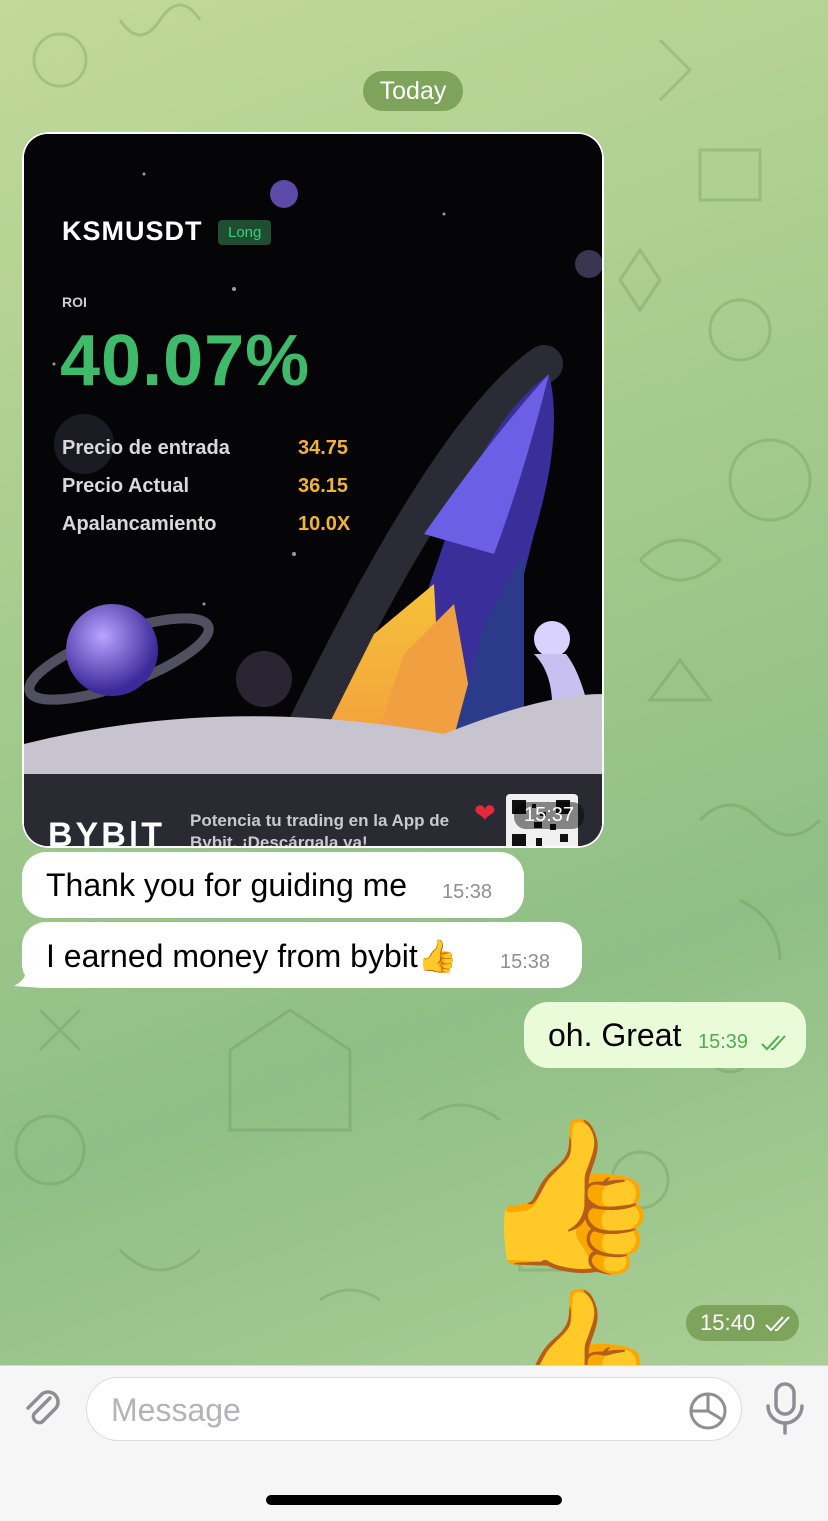  What do you see at coordinates (785, 1408) in the screenshot?
I see `microphone-icon` at bounding box center [785, 1408].